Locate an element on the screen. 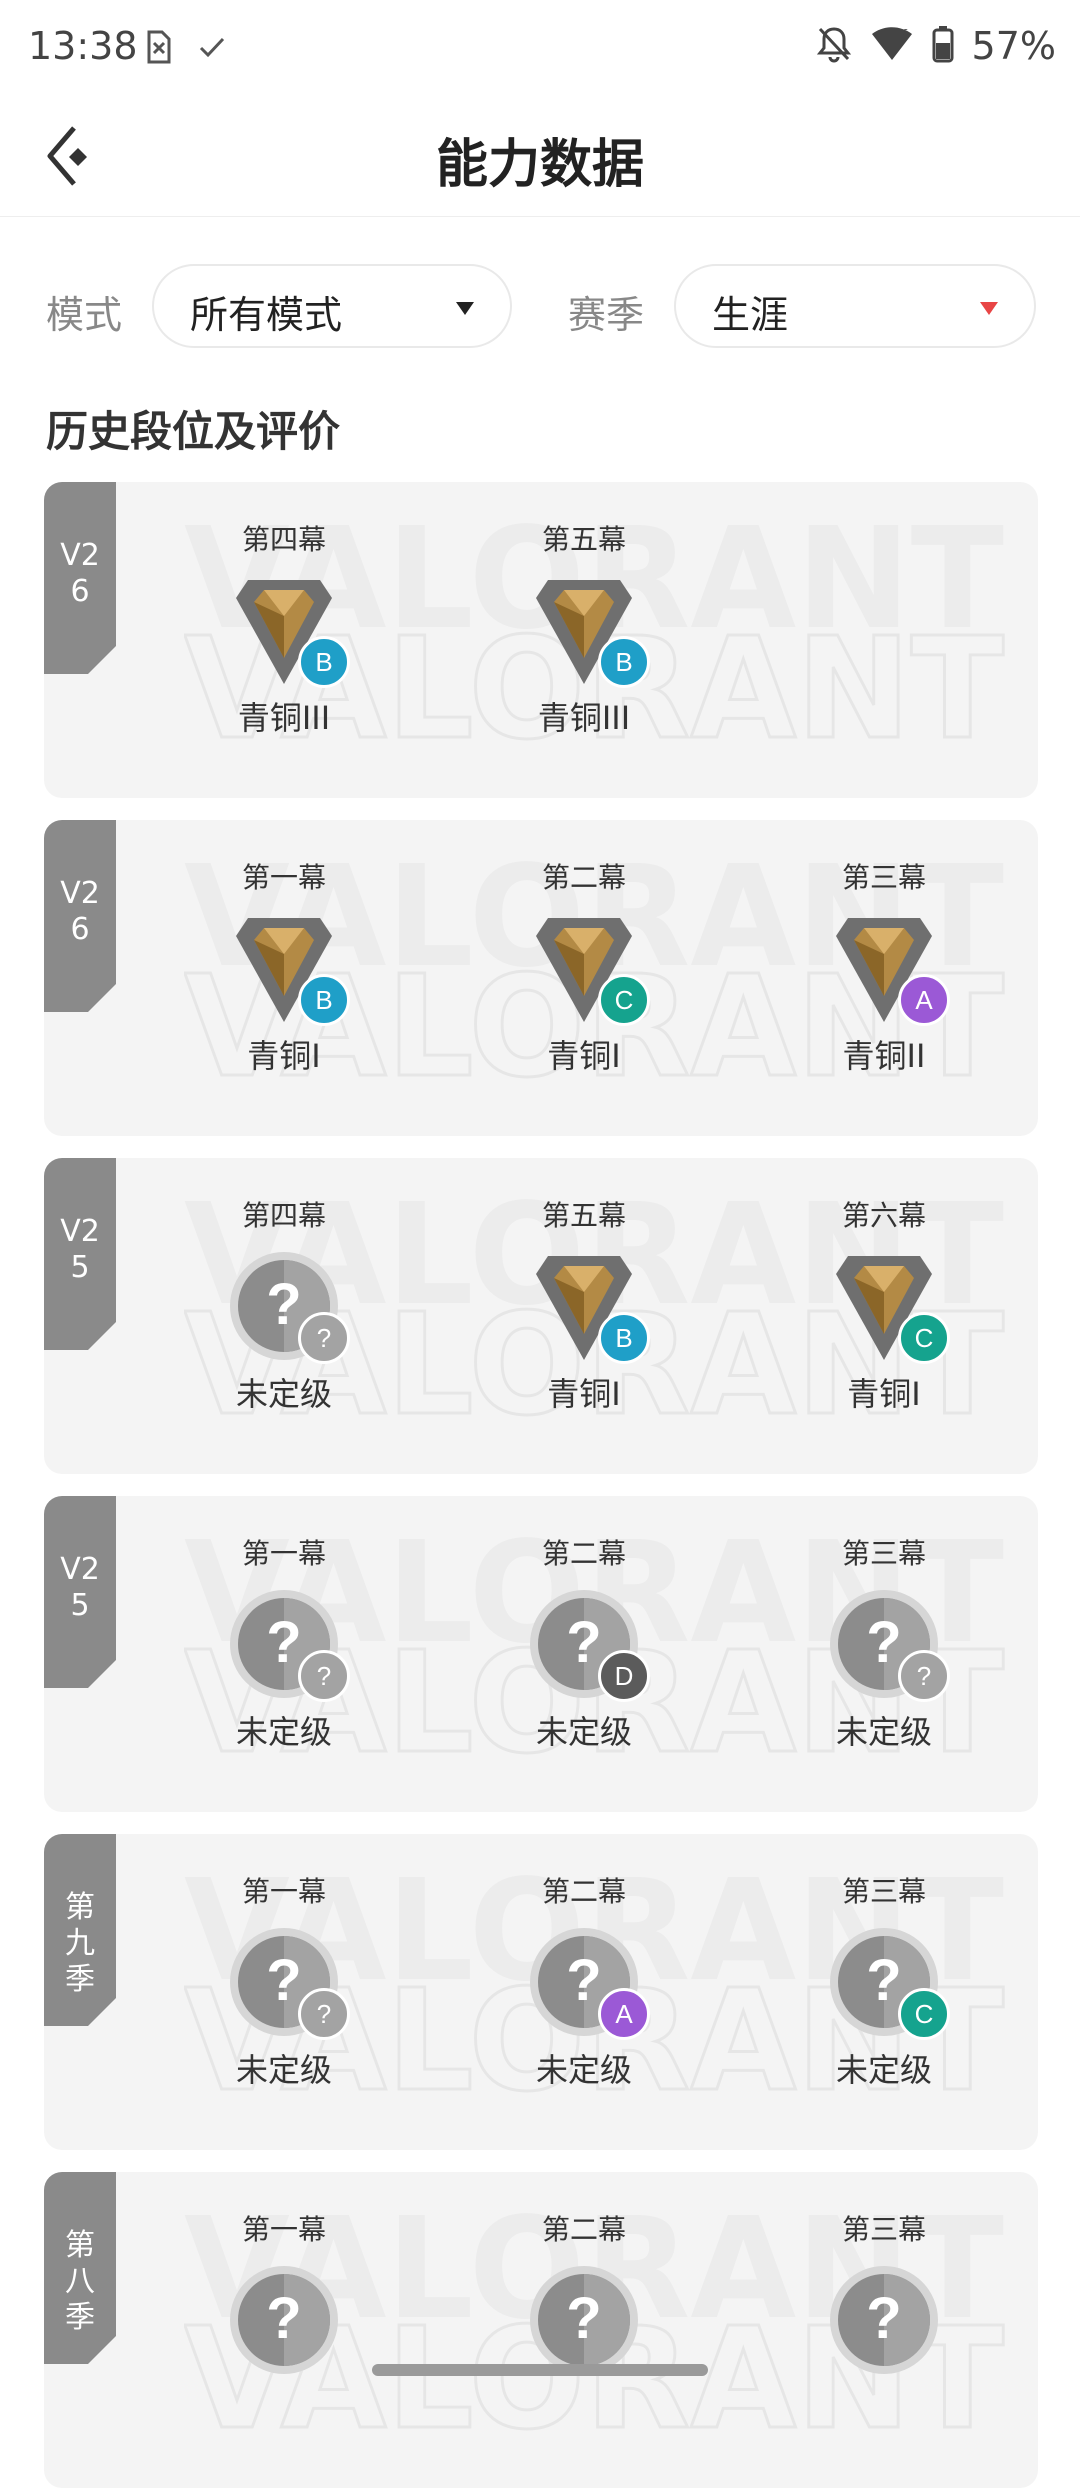 The width and height of the screenshot is (1080, 2488). bronze-rank-icon: A is located at coordinates (887, 970).